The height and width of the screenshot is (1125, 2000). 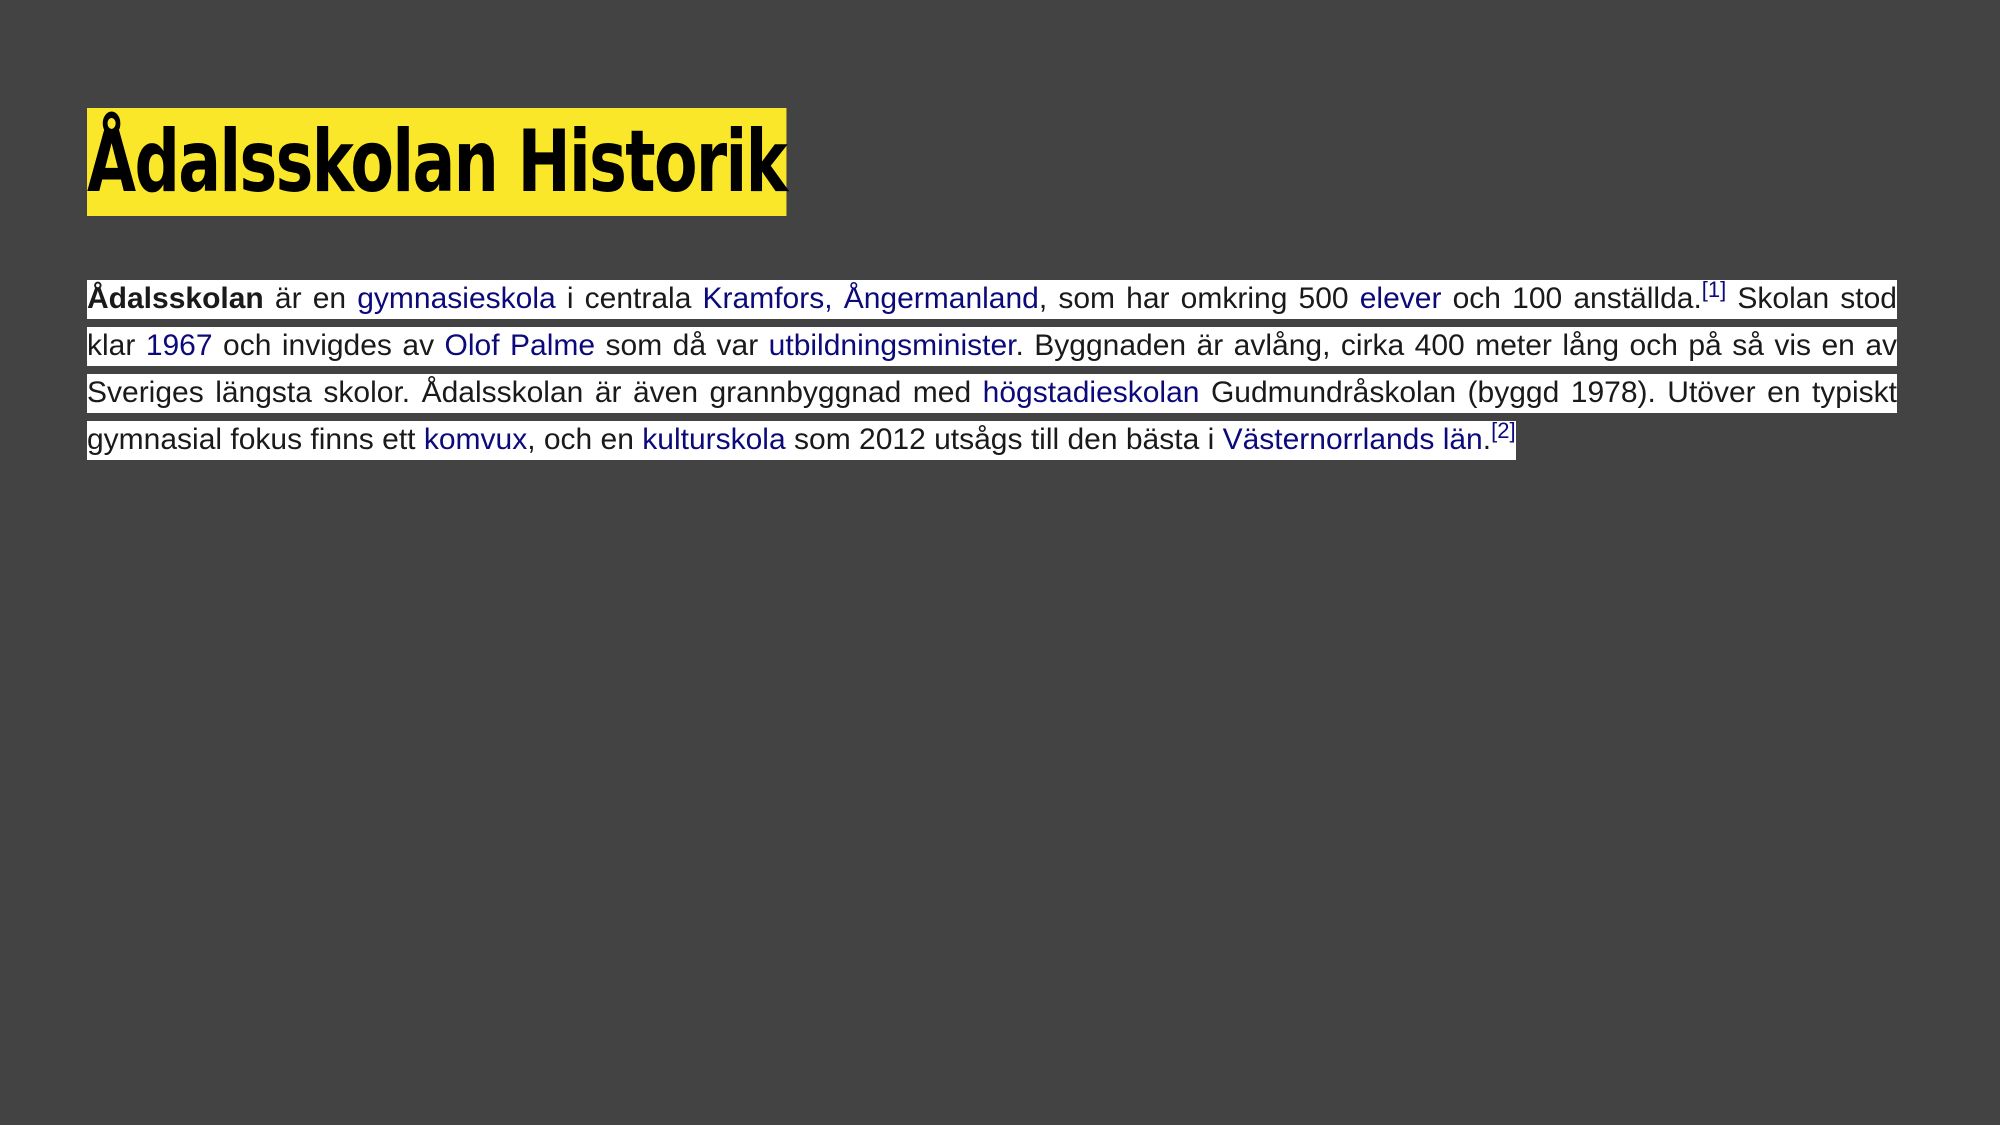 I want to click on link-kulturskola: kulturskola, so click(x=713, y=439).